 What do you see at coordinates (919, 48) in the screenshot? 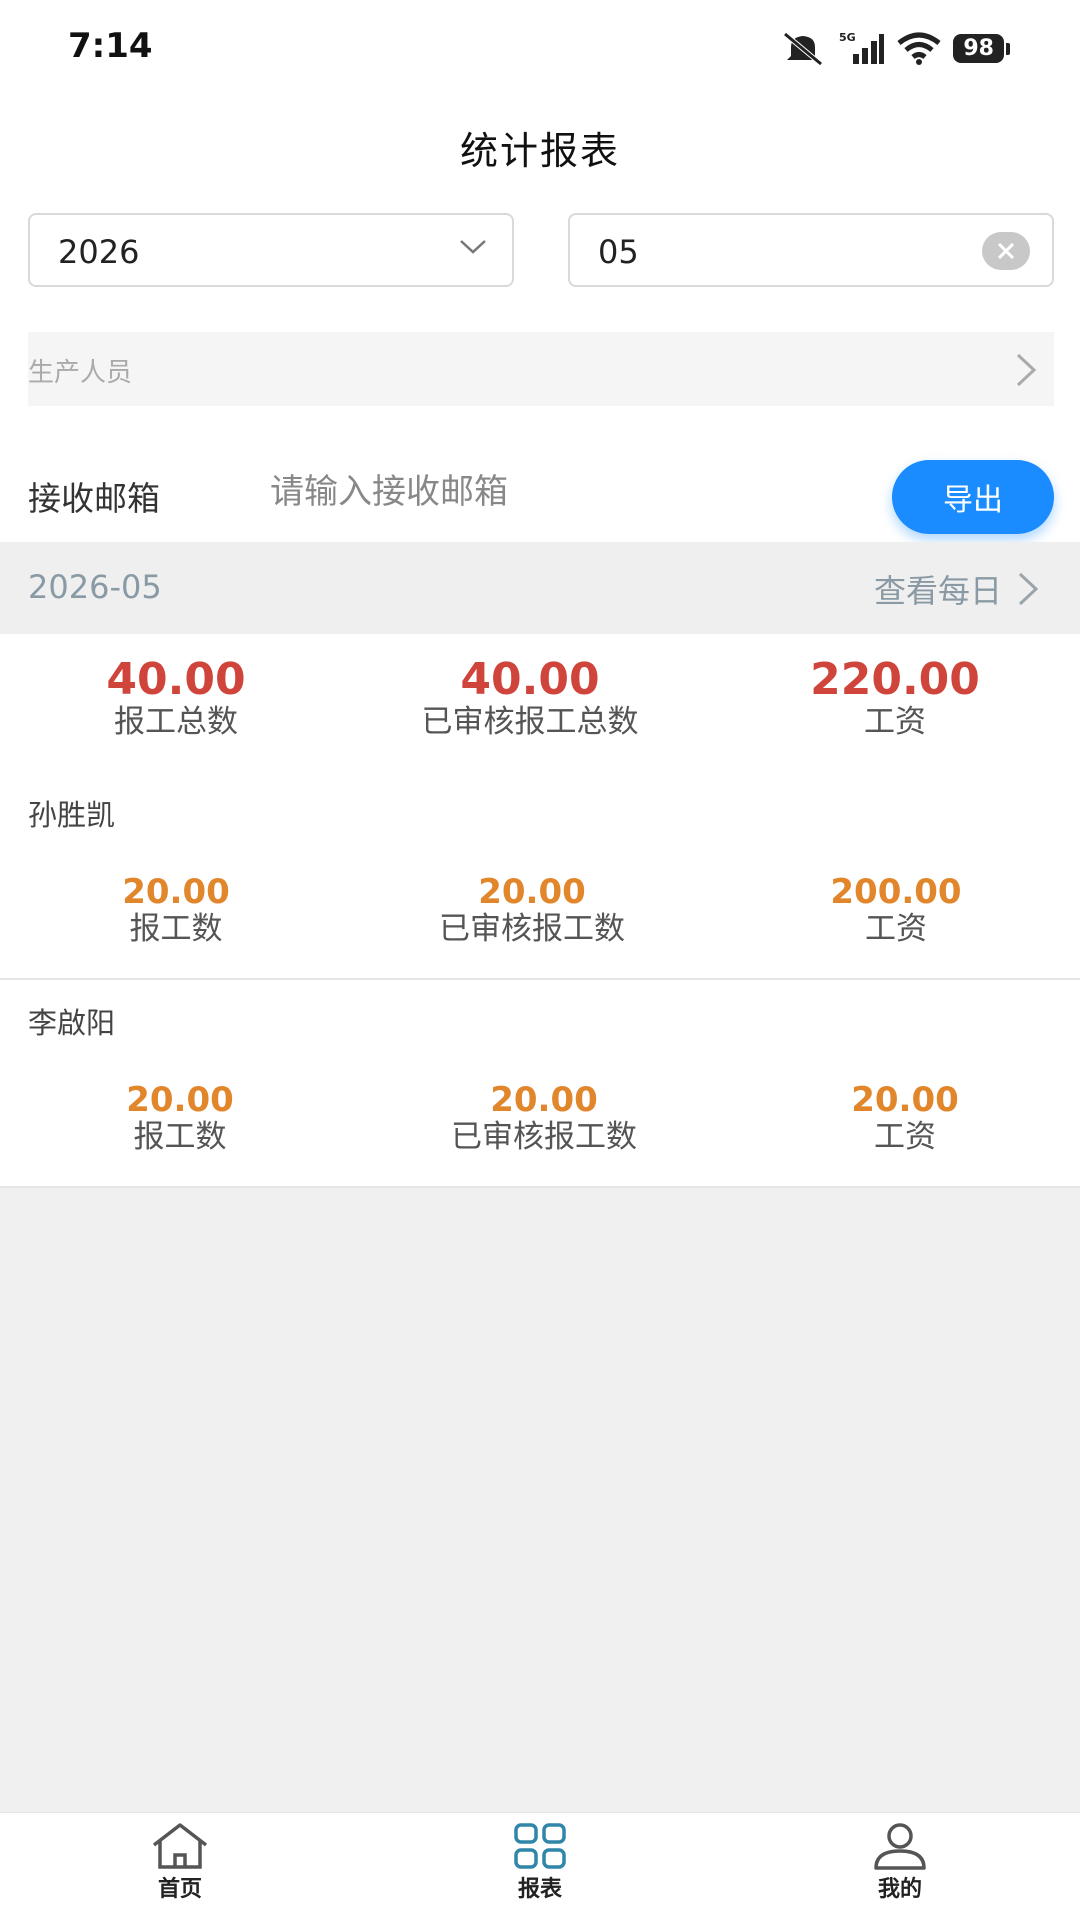
I see `wifi-icon` at bounding box center [919, 48].